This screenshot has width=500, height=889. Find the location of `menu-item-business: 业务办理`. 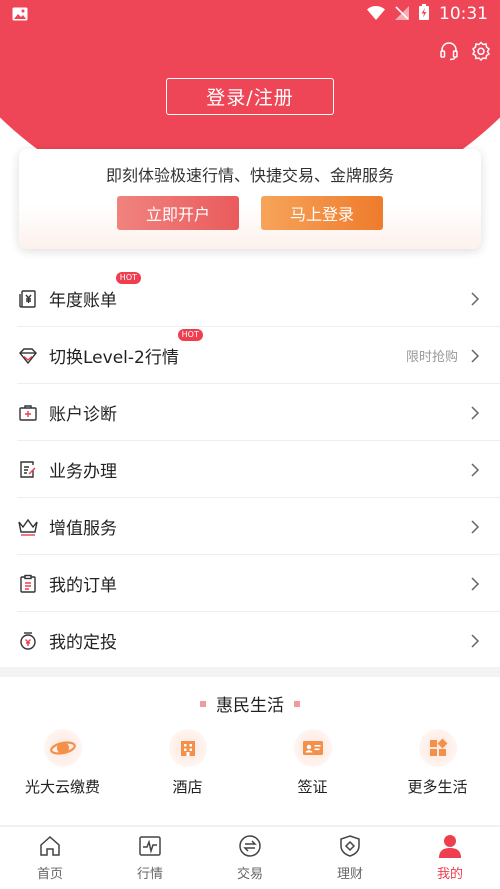

menu-item-business: 业务办理 is located at coordinates (250, 469).